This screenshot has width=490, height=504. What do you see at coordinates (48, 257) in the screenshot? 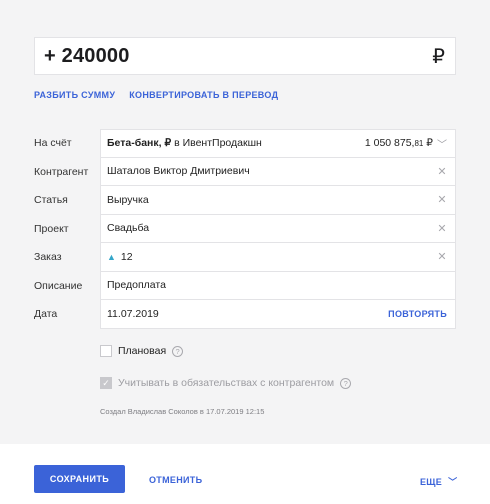
I see `order-label: Заказ` at bounding box center [48, 257].